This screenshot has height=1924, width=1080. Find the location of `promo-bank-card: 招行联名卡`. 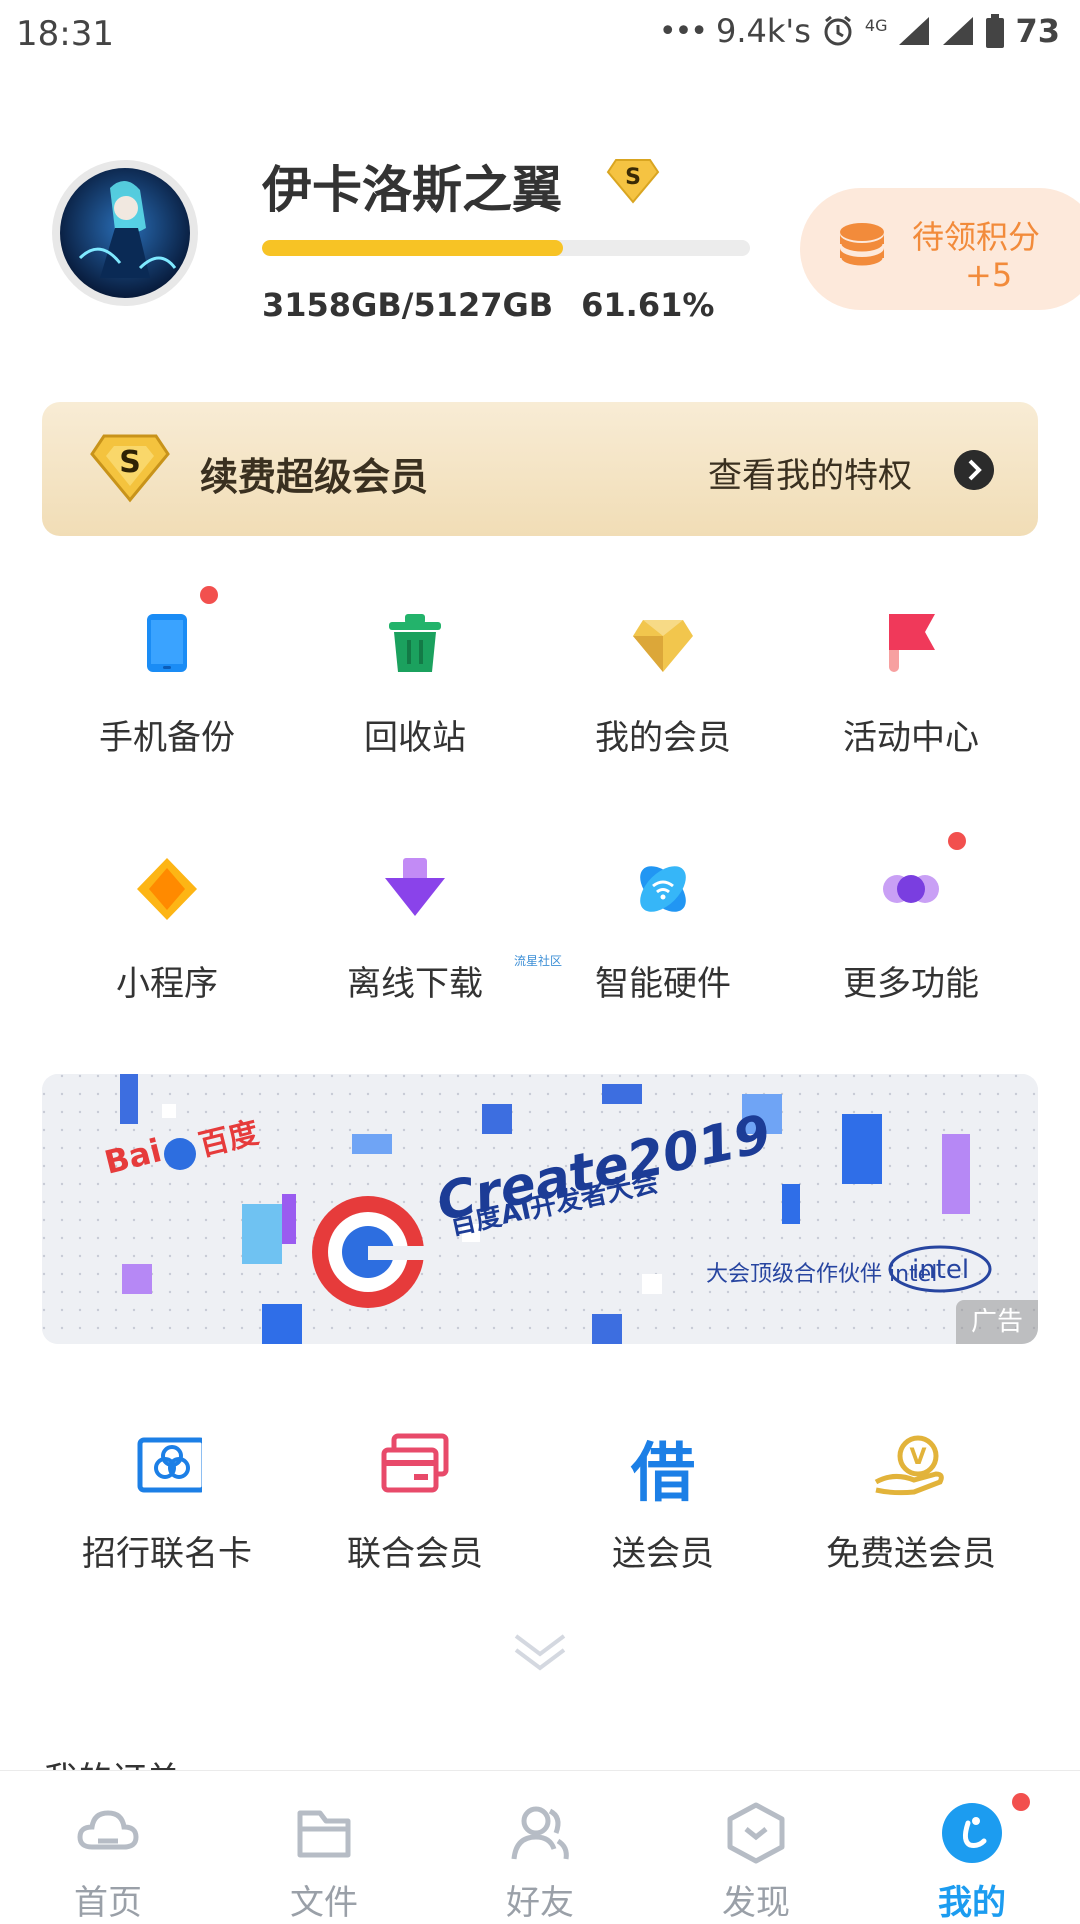

promo-bank-card: 招行联名卡 is located at coordinates (167, 1512).